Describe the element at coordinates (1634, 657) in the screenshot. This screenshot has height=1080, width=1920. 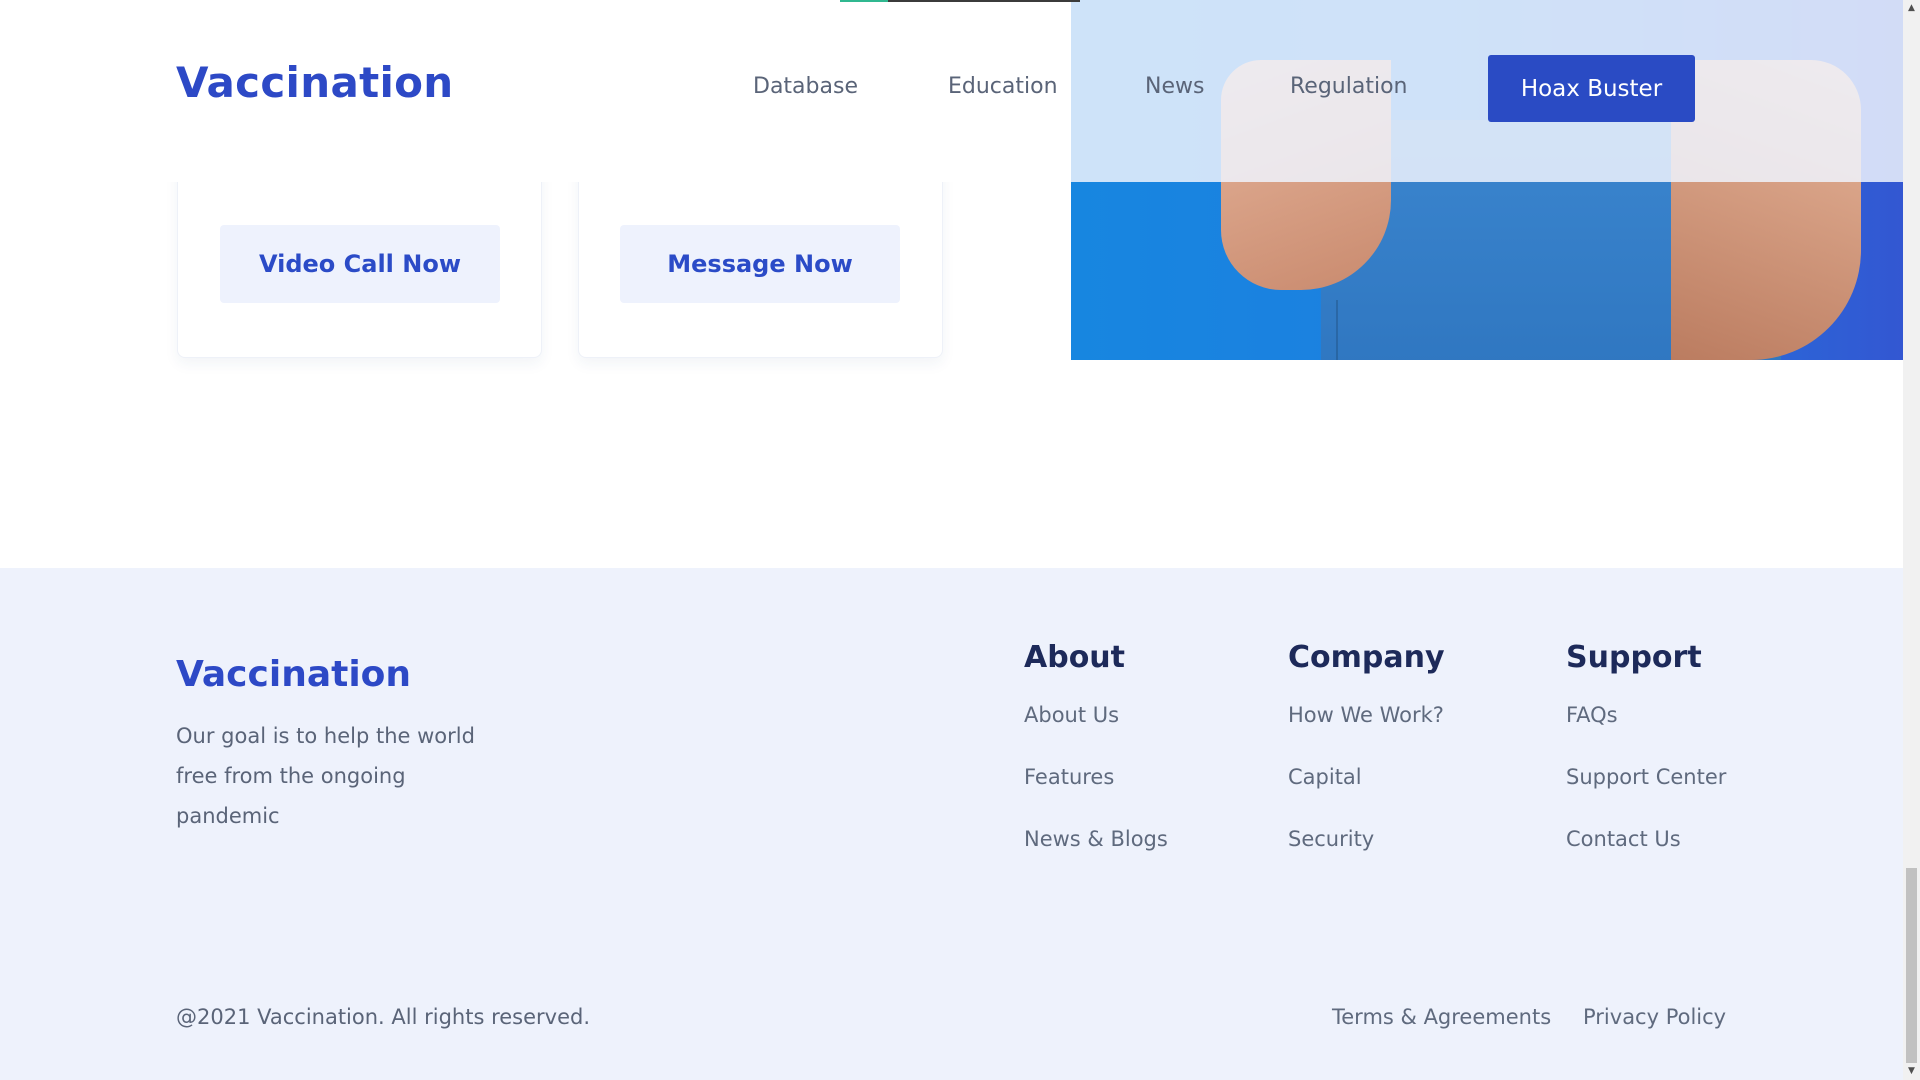
I see `footer-heading-support: Support` at that location.